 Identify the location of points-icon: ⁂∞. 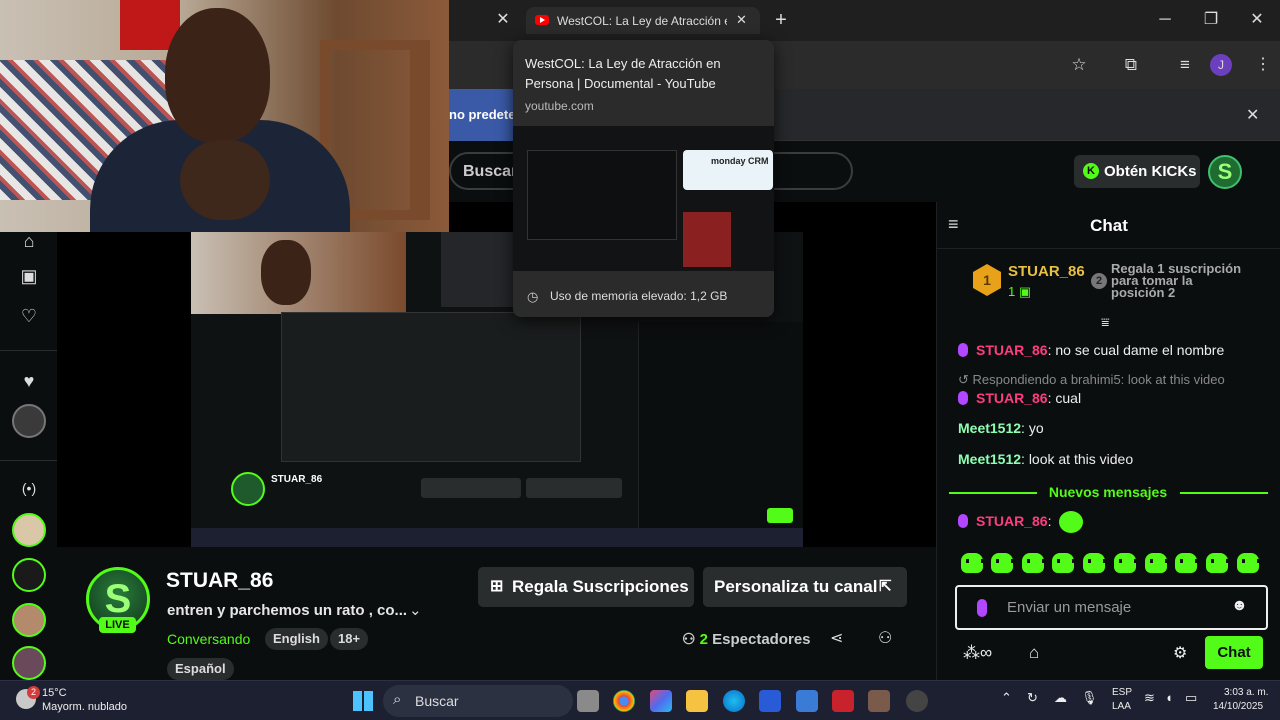
(977, 653).